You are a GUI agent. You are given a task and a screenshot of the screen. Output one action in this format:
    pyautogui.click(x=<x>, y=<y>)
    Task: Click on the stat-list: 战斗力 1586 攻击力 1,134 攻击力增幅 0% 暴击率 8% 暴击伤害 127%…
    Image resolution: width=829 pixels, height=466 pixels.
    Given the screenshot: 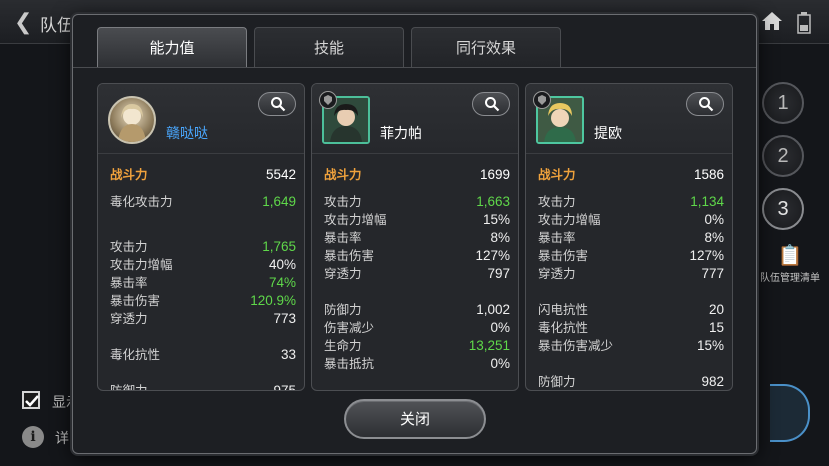 What is the action you would take?
    pyautogui.click(x=631, y=278)
    